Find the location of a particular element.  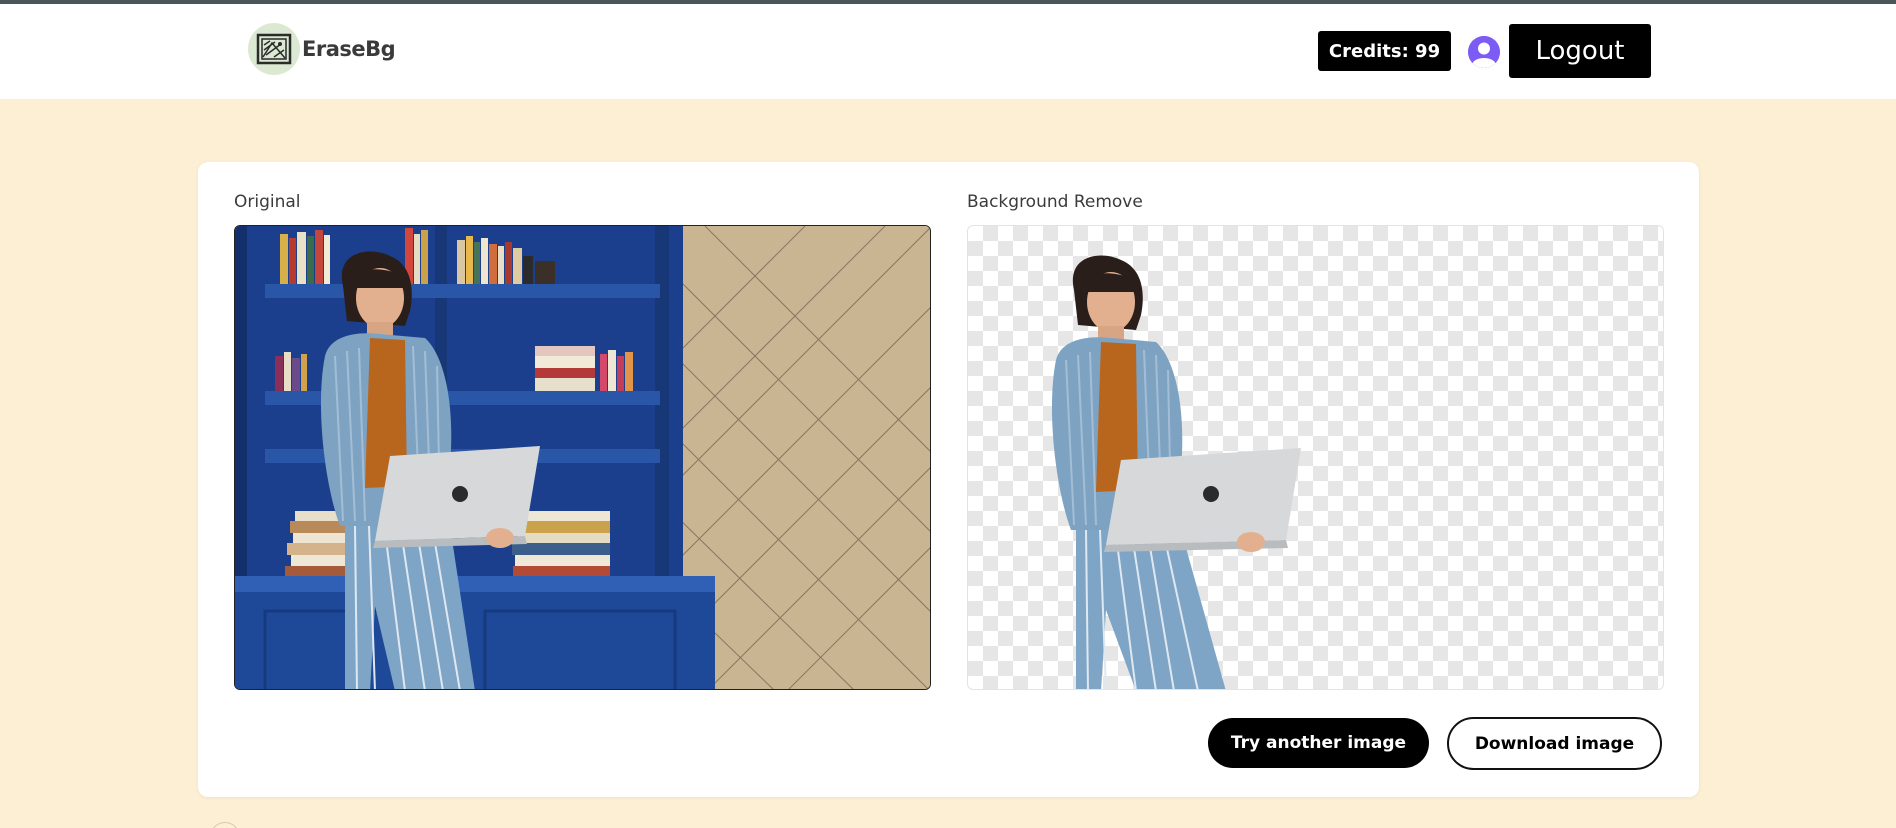

picture-frame-icon is located at coordinates (274, 49).